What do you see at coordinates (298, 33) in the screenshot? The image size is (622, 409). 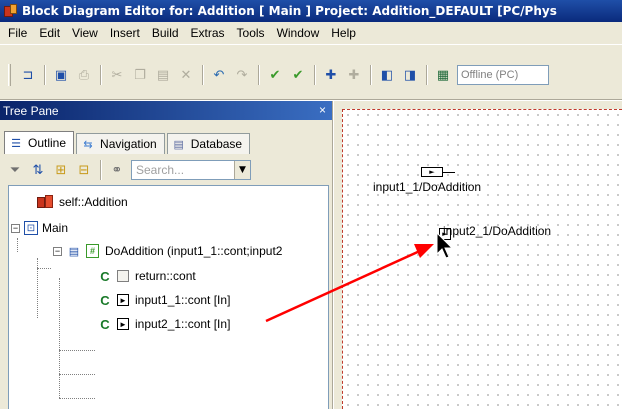 I see `menu-window: Window` at bounding box center [298, 33].